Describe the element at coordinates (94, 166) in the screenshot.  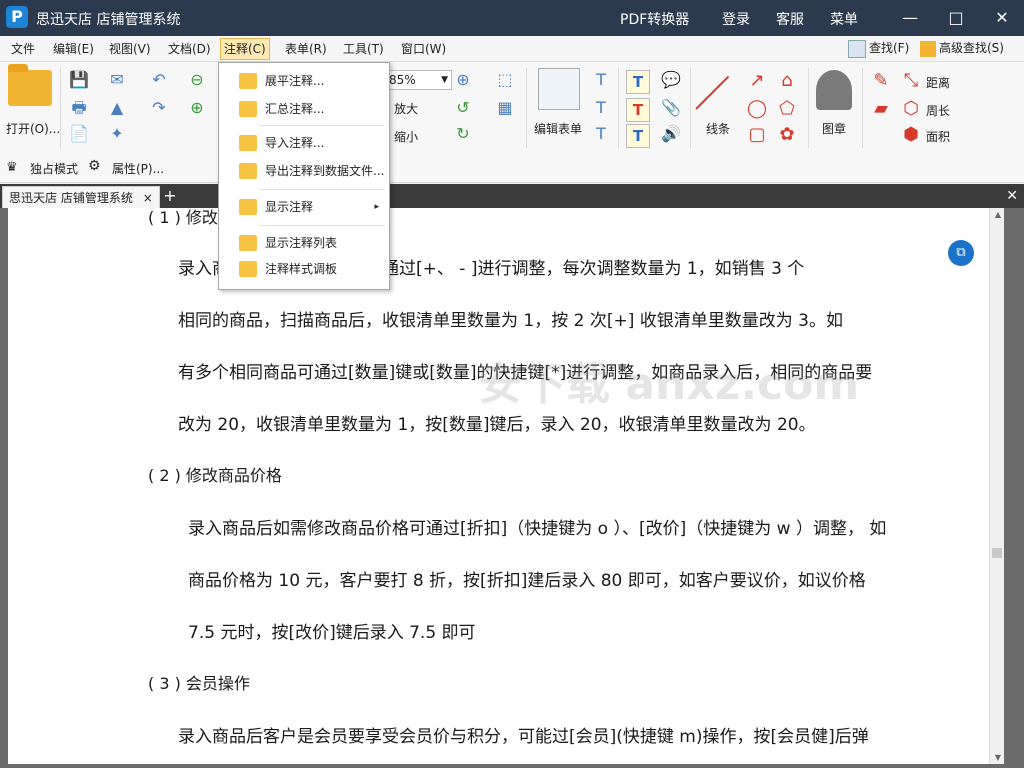
I see `properties-icon: ⚙` at that location.